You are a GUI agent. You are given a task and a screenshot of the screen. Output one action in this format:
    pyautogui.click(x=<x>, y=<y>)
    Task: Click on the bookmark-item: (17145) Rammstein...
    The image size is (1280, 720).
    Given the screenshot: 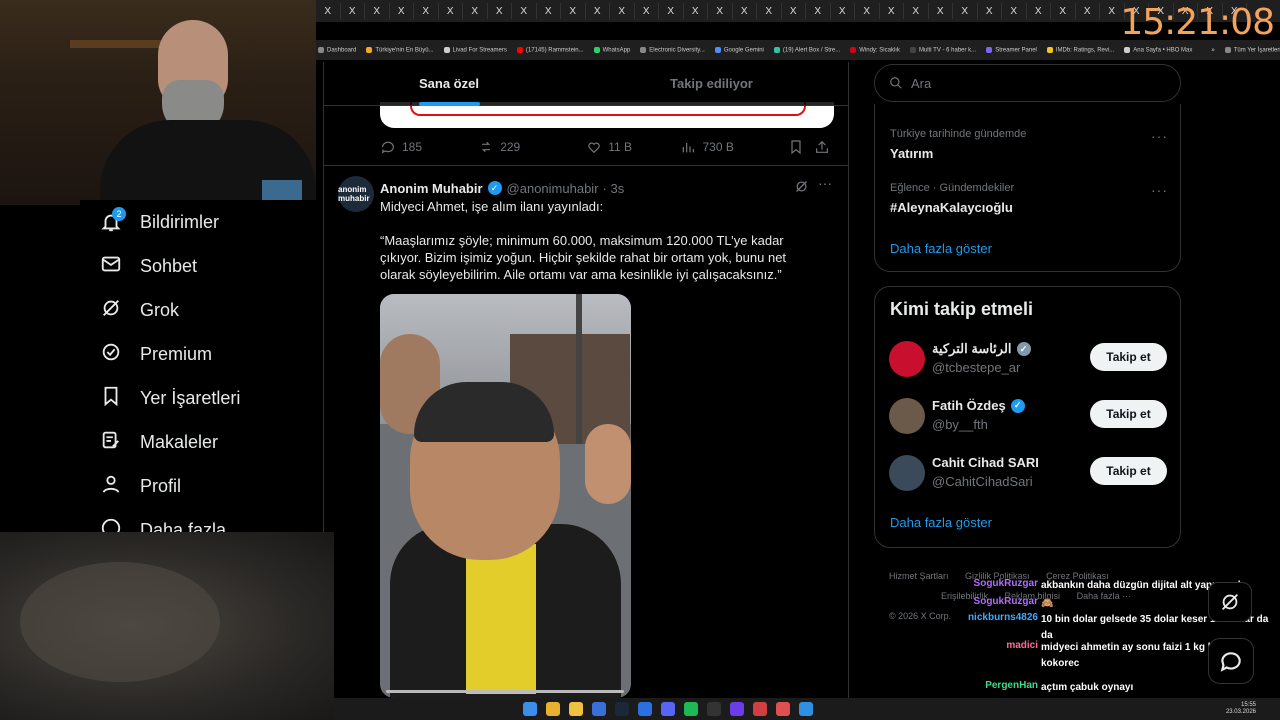 What is the action you would take?
    pyautogui.click(x=550, y=49)
    